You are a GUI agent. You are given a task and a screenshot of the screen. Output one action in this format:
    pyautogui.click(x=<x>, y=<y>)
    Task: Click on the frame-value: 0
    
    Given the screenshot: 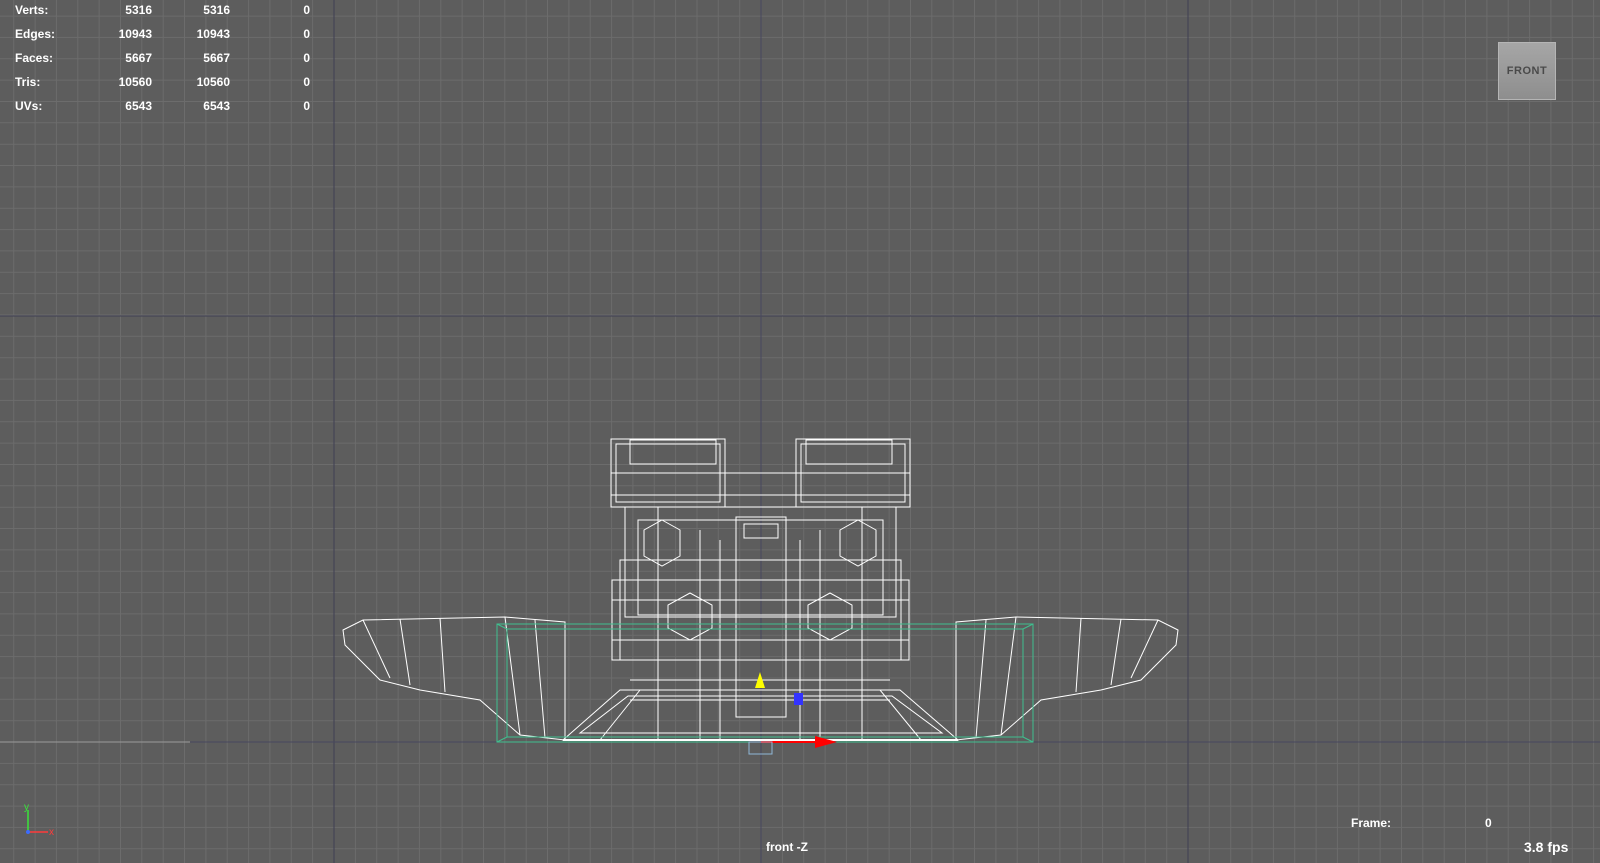 What is the action you would take?
    pyautogui.click(x=1488, y=823)
    